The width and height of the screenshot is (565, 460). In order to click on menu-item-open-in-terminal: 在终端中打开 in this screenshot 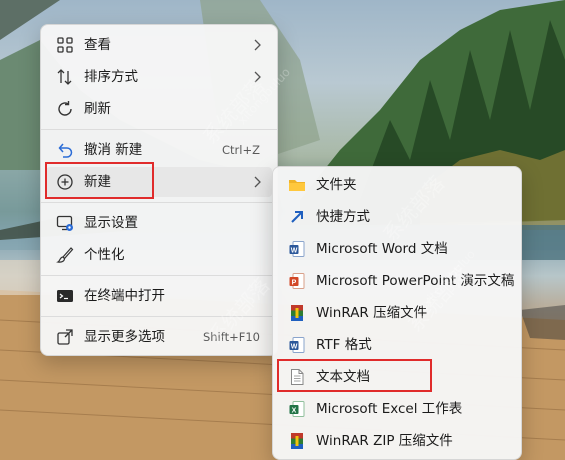, I will do `click(159, 296)`.